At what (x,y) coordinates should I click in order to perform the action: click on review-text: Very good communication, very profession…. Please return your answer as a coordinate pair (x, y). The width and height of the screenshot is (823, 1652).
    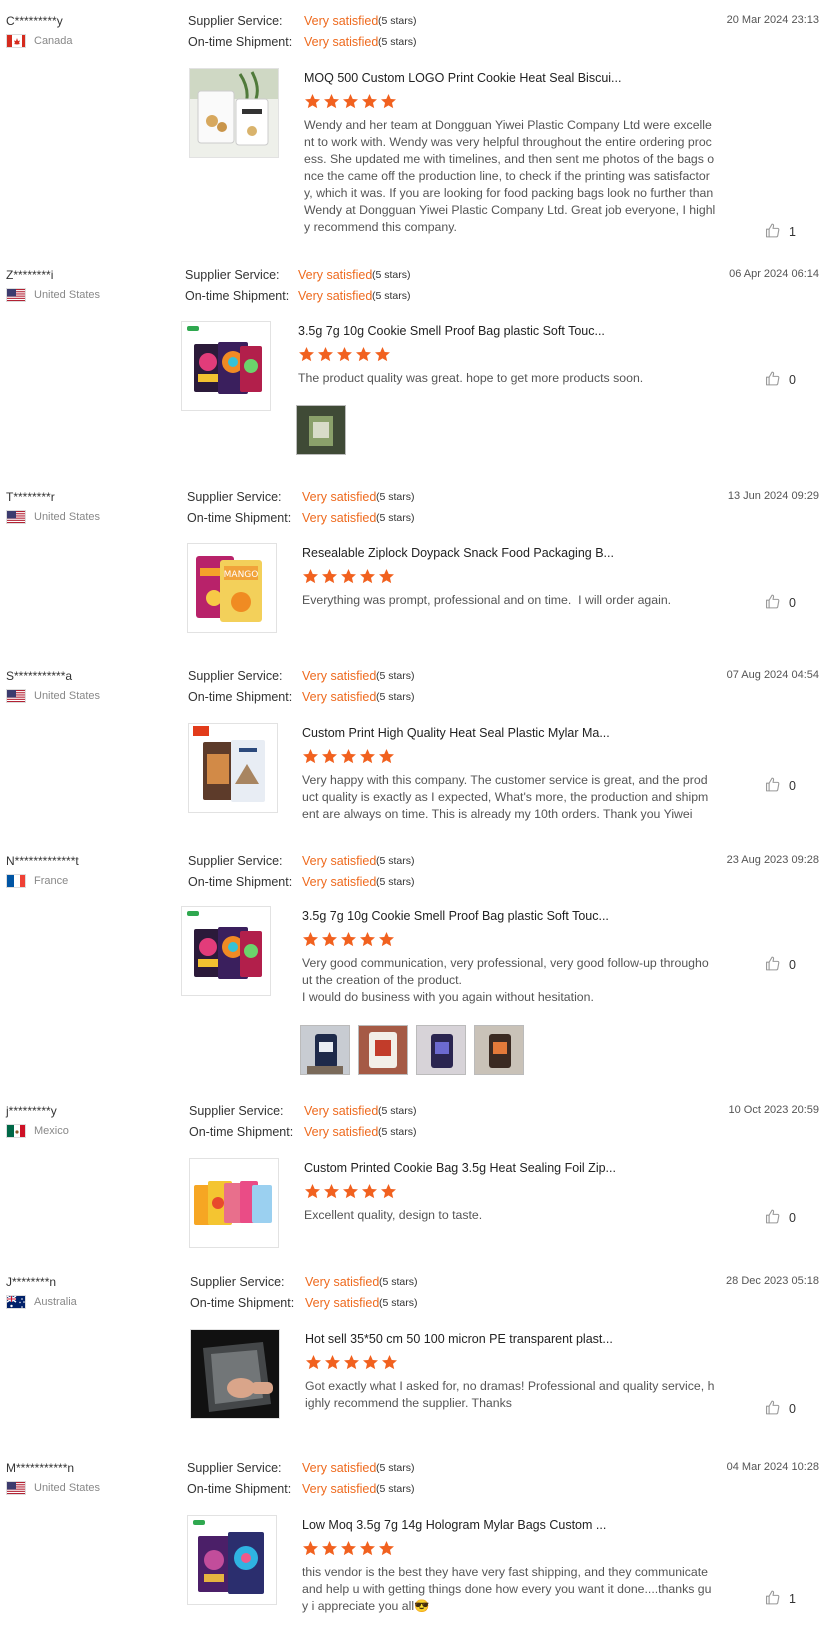
    Looking at the image, I should click on (505, 980).